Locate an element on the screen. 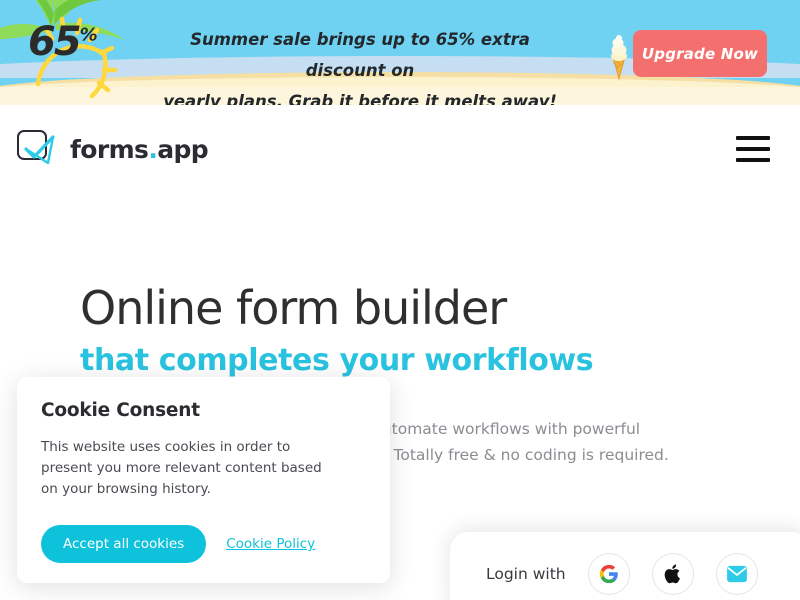 The height and width of the screenshot is (600, 800). login-apple-button is located at coordinates (672, 574).